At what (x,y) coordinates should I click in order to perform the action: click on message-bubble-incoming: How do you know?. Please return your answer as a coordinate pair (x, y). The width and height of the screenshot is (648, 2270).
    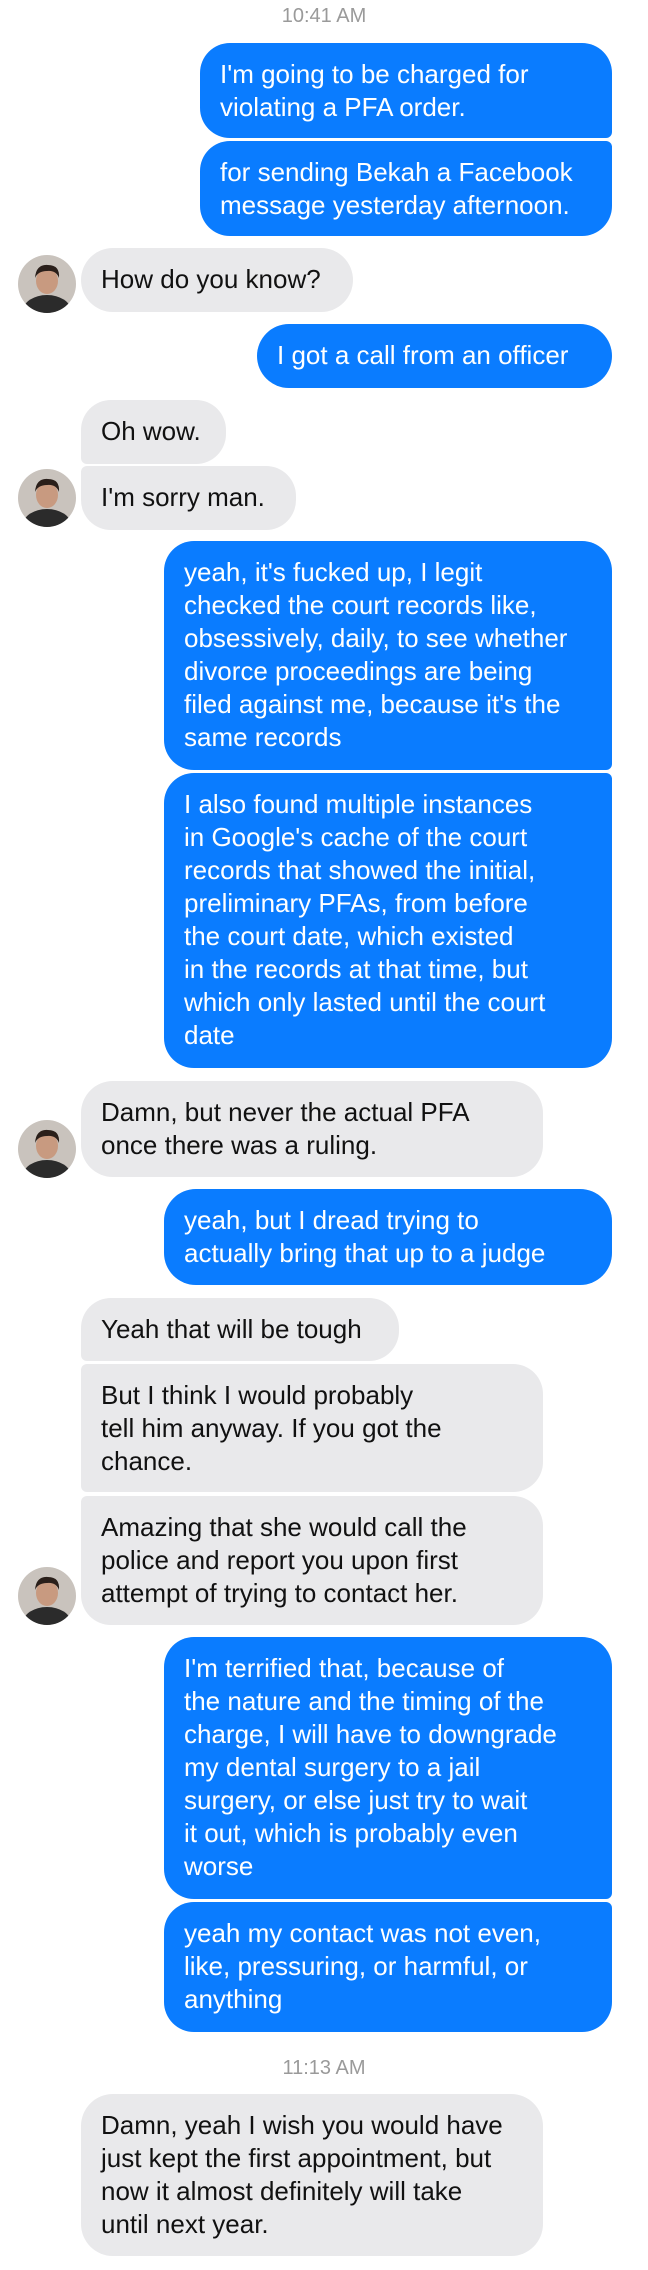
    Looking at the image, I should click on (217, 280).